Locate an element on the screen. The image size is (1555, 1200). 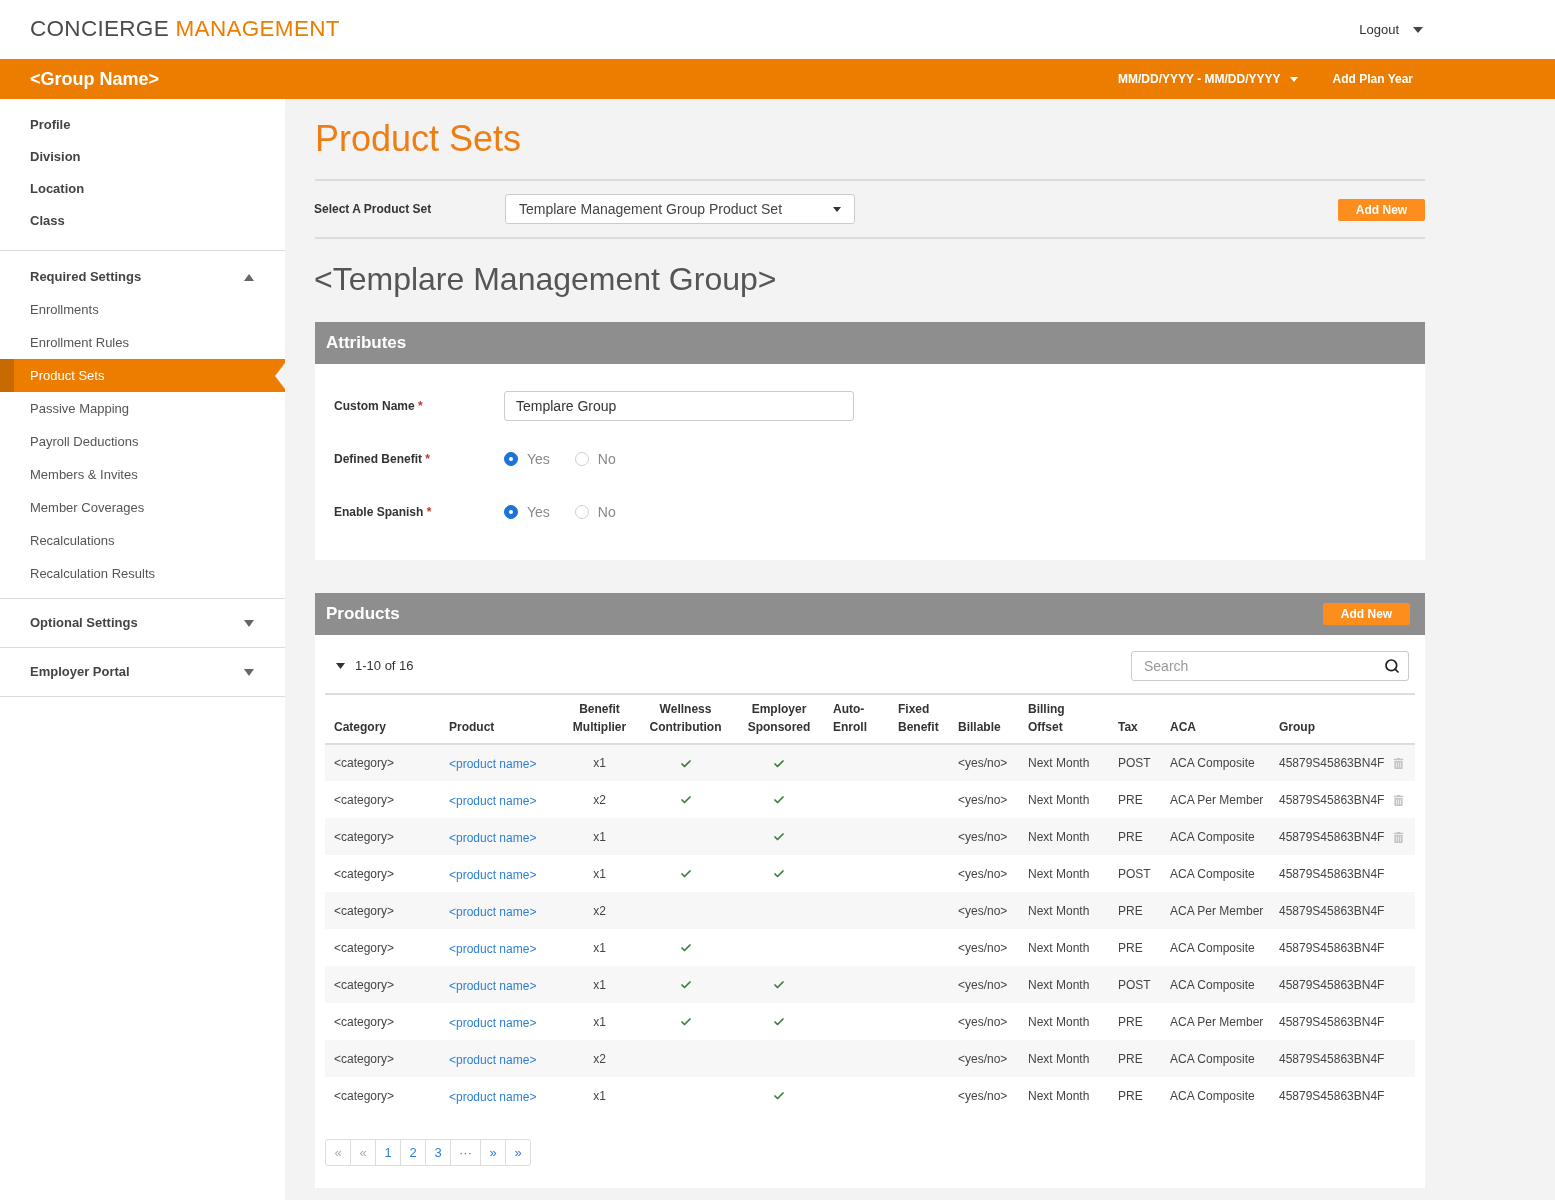
page-button: 2 is located at coordinates (413, 1152).